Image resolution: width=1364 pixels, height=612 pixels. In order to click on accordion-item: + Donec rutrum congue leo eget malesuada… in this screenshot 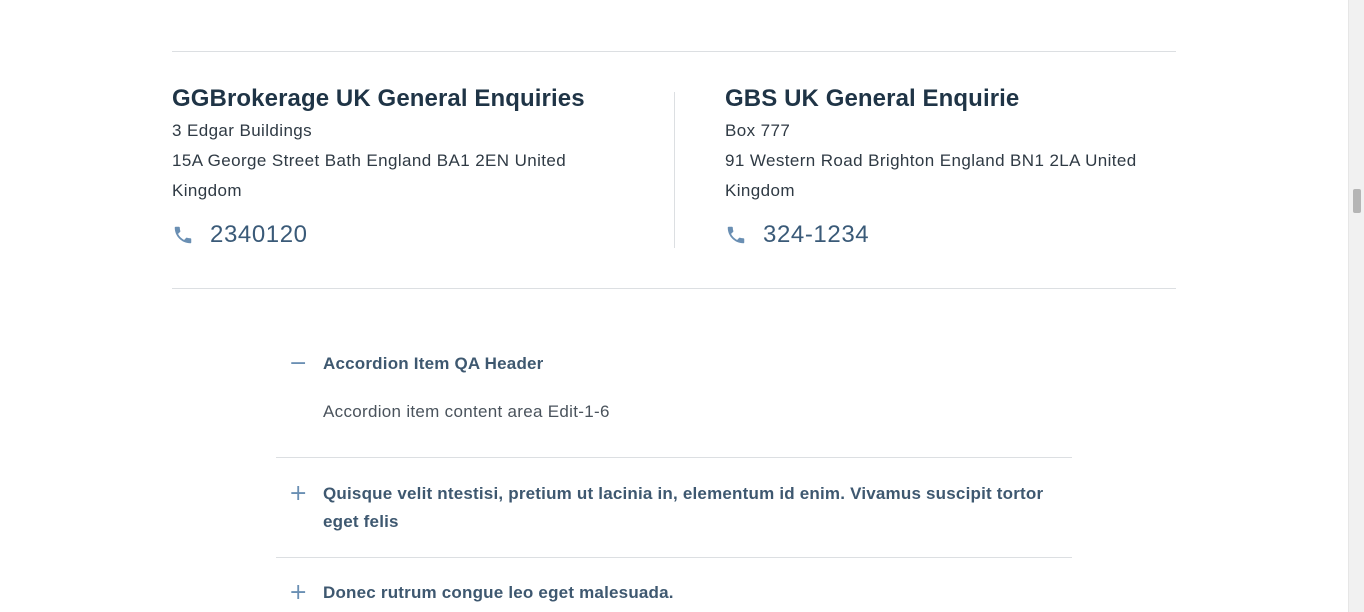, I will do `click(674, 582)`.